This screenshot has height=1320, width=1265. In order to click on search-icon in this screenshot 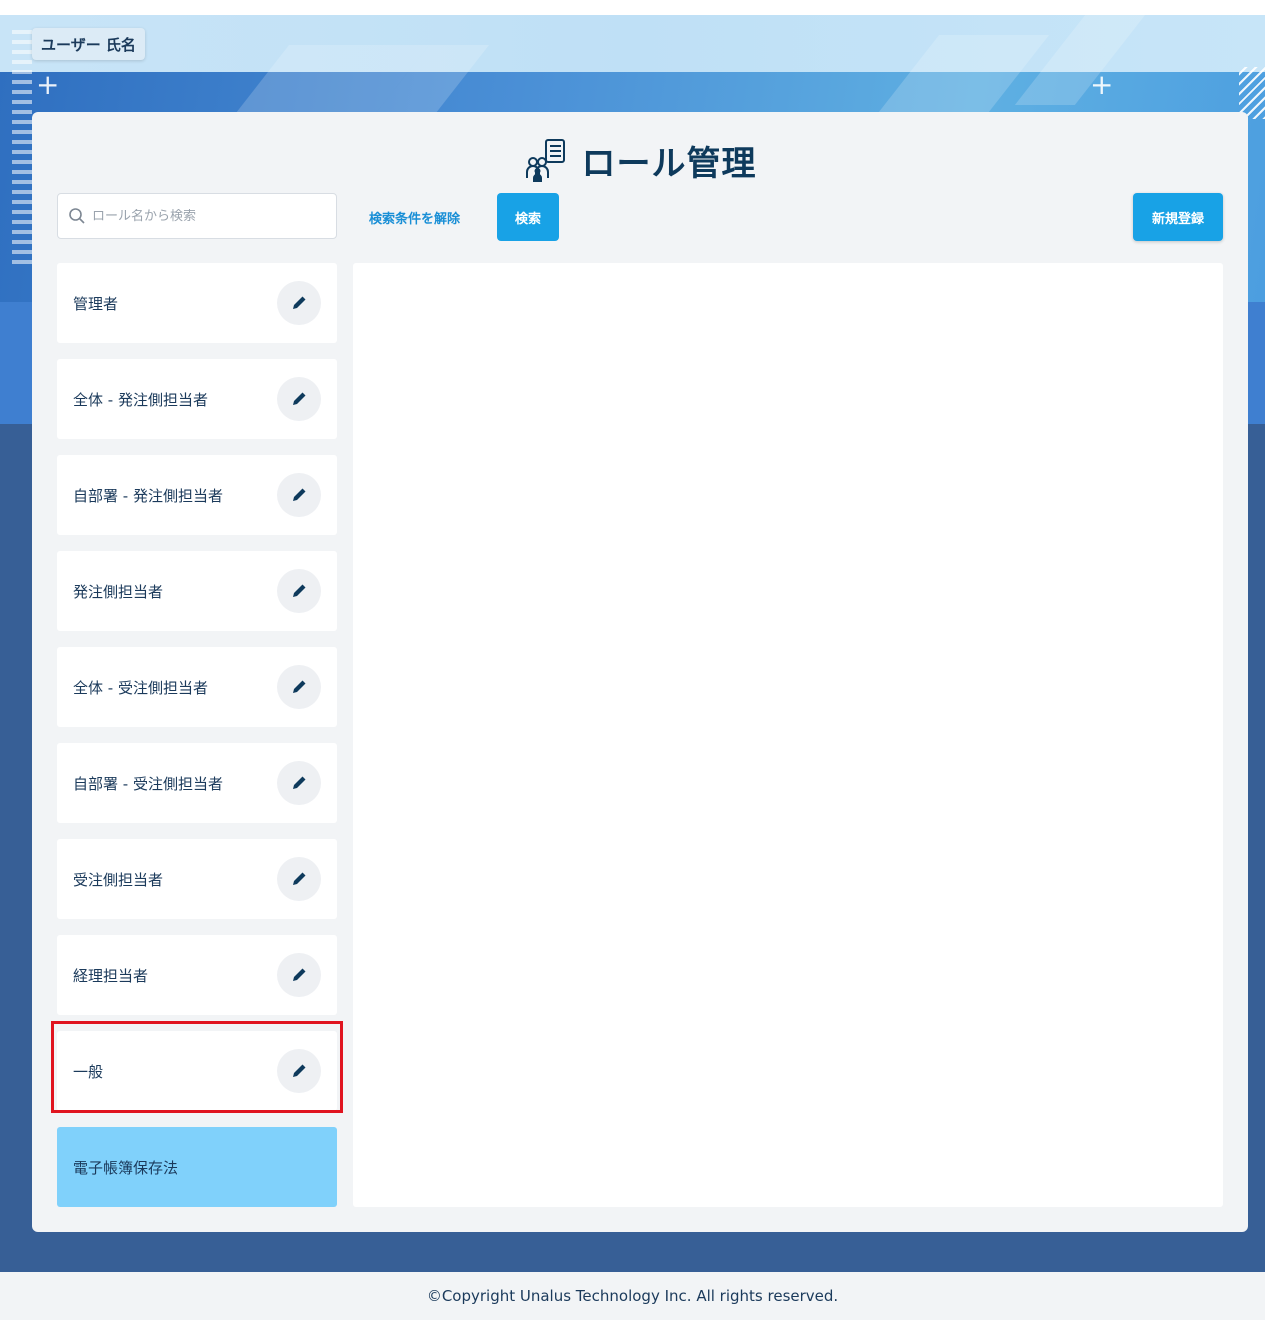, I will do `click(77, 216)`.